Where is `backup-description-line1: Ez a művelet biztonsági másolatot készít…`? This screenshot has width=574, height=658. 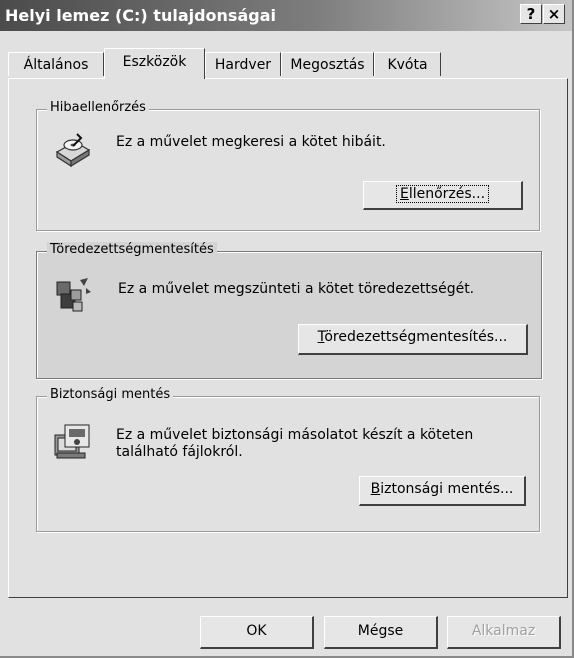
backup-description-line1: Ez a művelet biztonsági másolatot készít… is located at coordinates (295, 435).